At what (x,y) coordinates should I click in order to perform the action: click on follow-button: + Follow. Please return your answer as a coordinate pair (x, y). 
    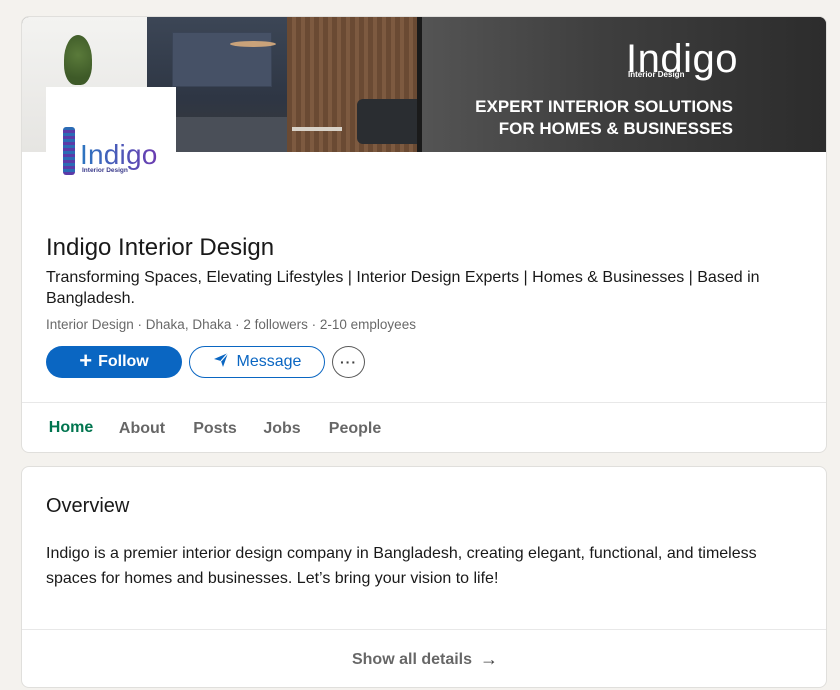
    Looking at the image, I should click on (114, 362).